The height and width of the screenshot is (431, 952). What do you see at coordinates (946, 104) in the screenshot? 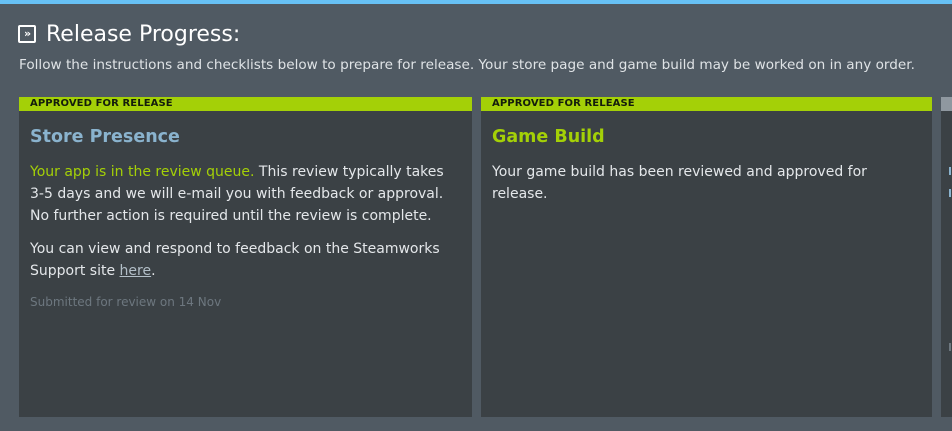
I see `status-badge` at bounding box center [946, 104].